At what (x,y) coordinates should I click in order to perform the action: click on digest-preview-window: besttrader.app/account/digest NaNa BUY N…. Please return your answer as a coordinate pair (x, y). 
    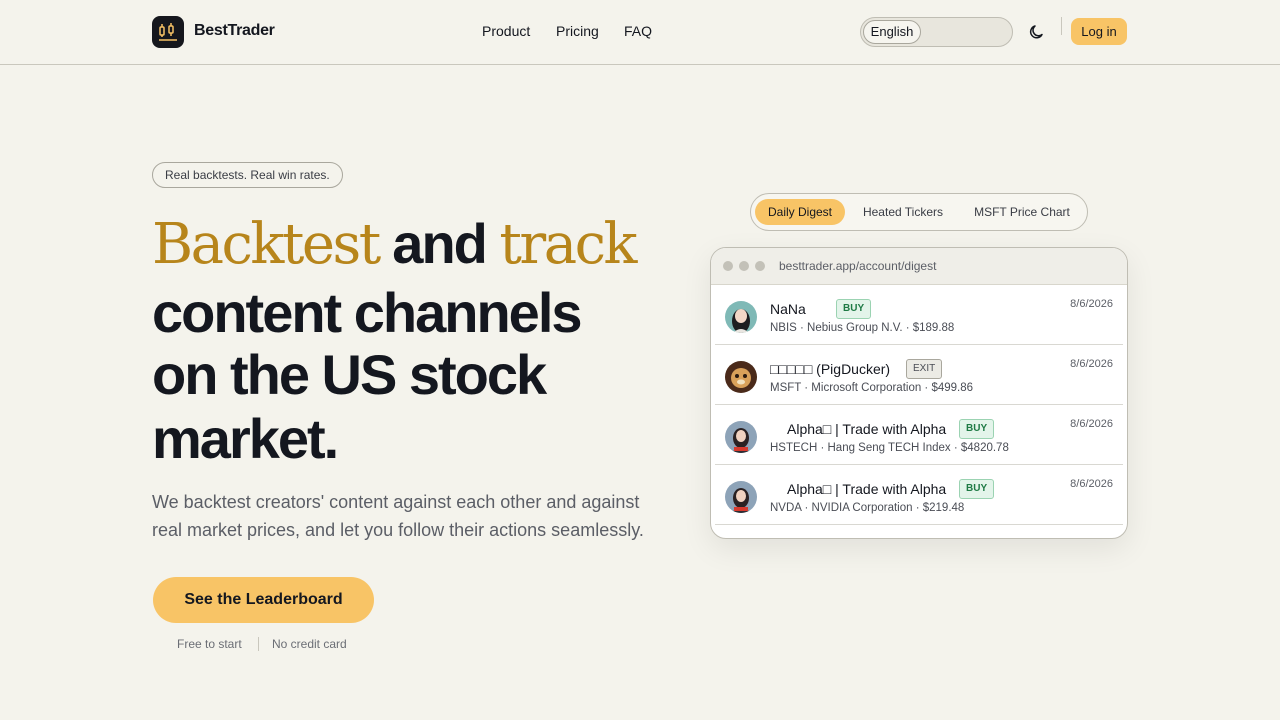
    Looking at the image, I should click on (919, 393).